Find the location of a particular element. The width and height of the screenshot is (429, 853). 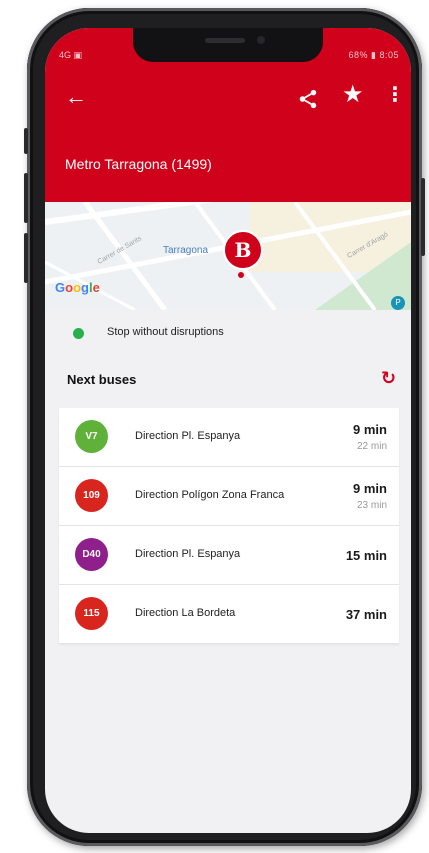

google-logo: Google is located at coordinates (77, 287).